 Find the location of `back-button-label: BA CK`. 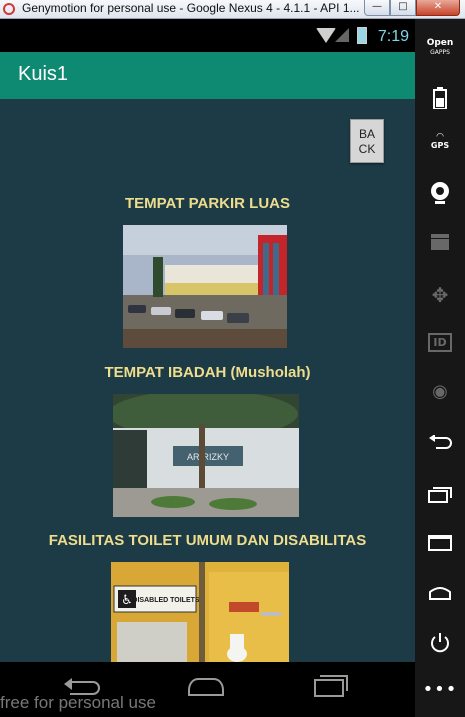

back-button-label: BA CK is located at coordinates (367, 141).